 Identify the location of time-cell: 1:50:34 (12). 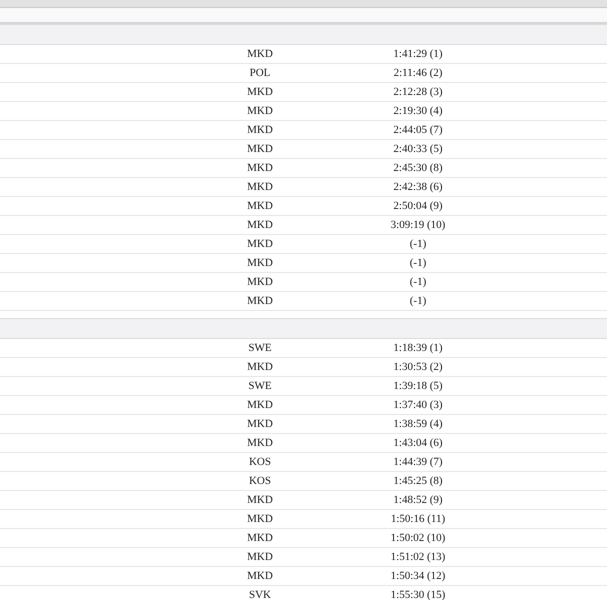
(418, 576).